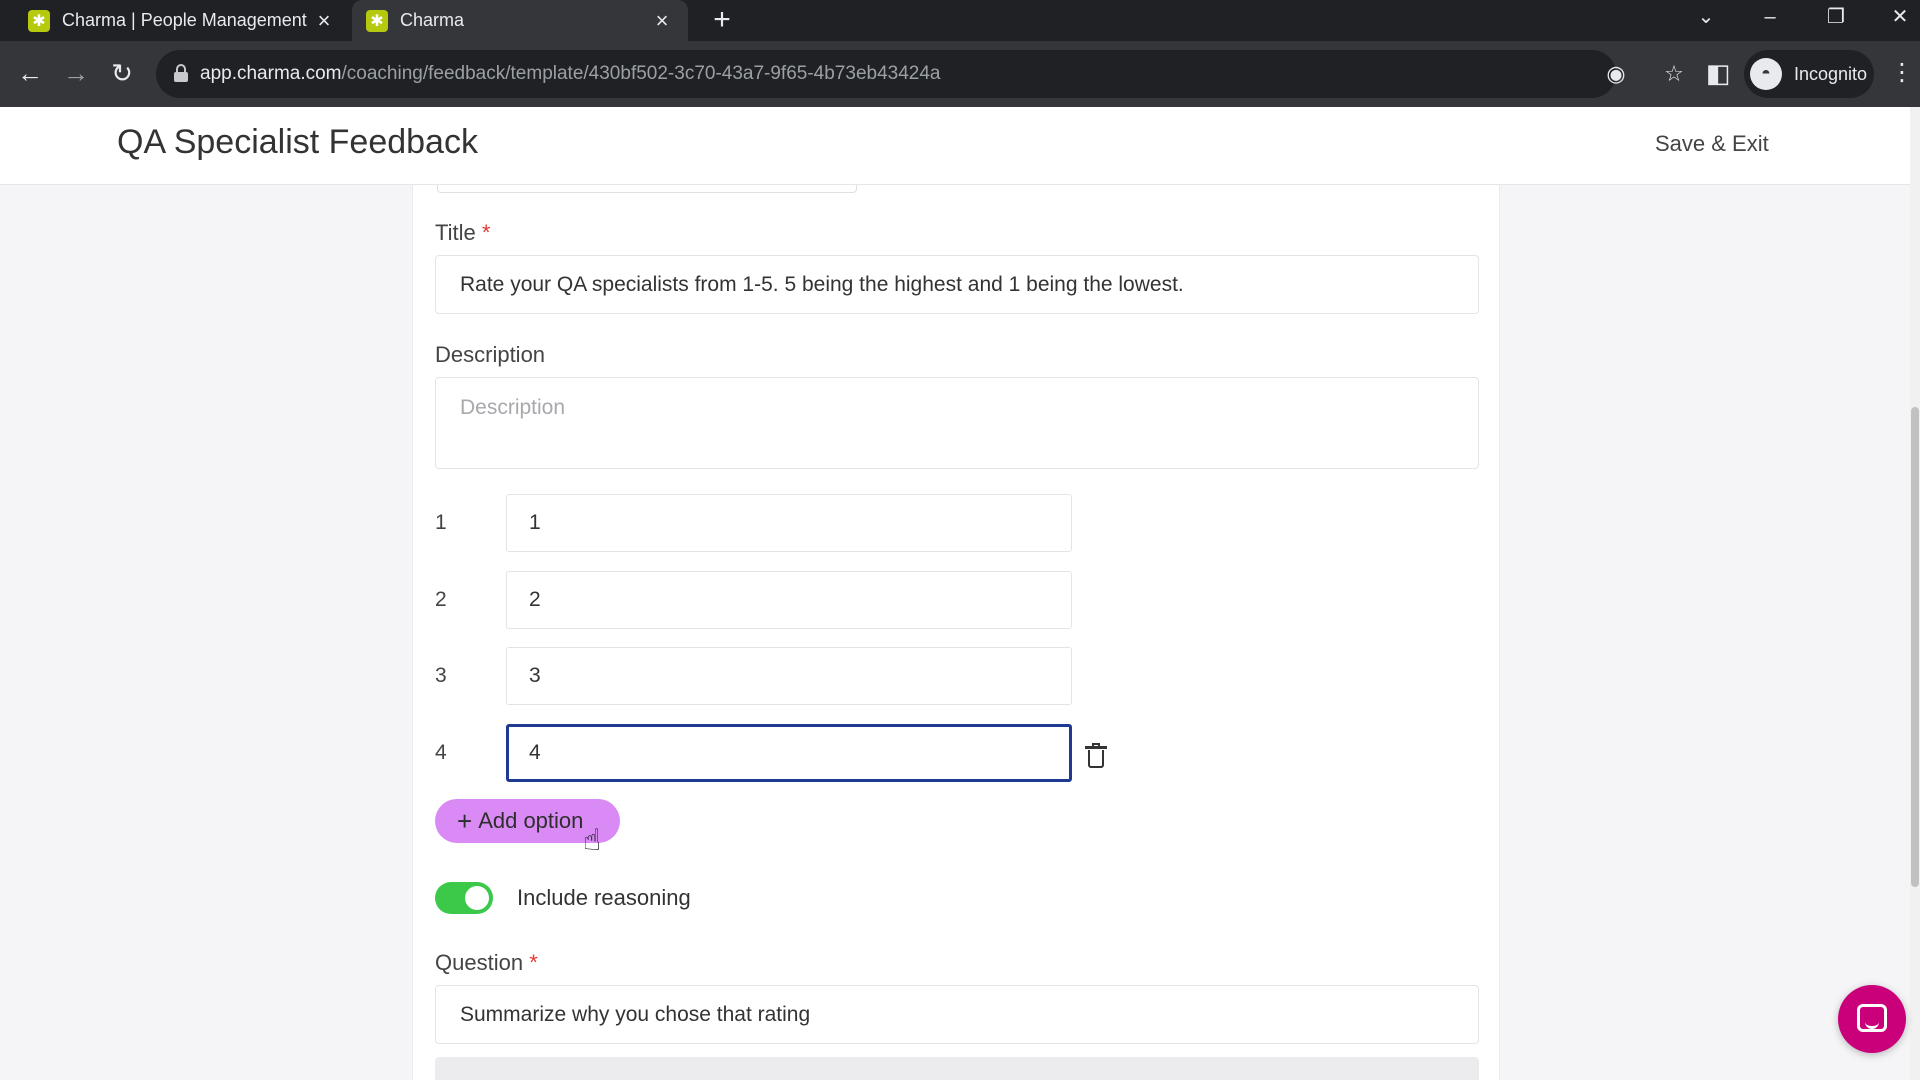 The width and height of the screenshot is (1920, 1080). I want to click on minimize-window-icon: –, so click(1770, 18).